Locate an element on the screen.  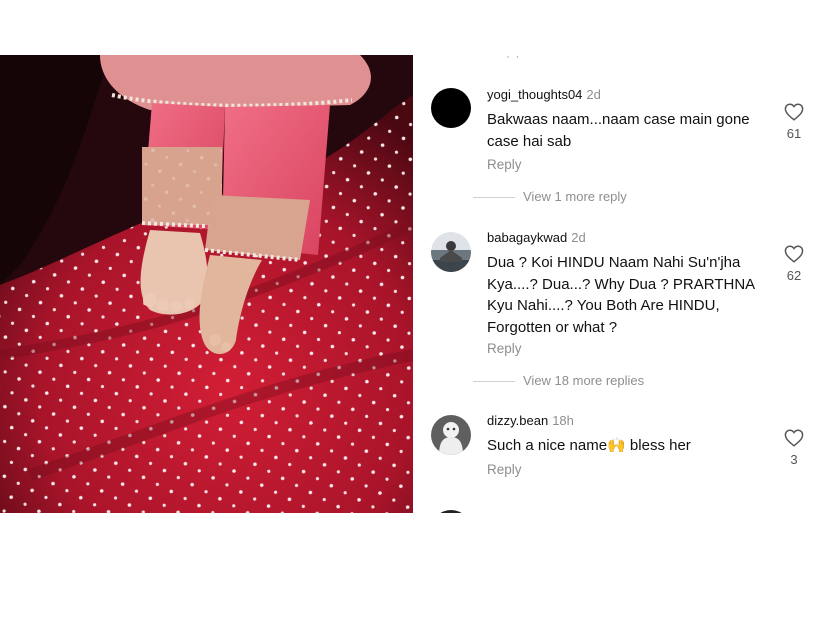
clipped-text: · · is located at coordinates (513, 59).